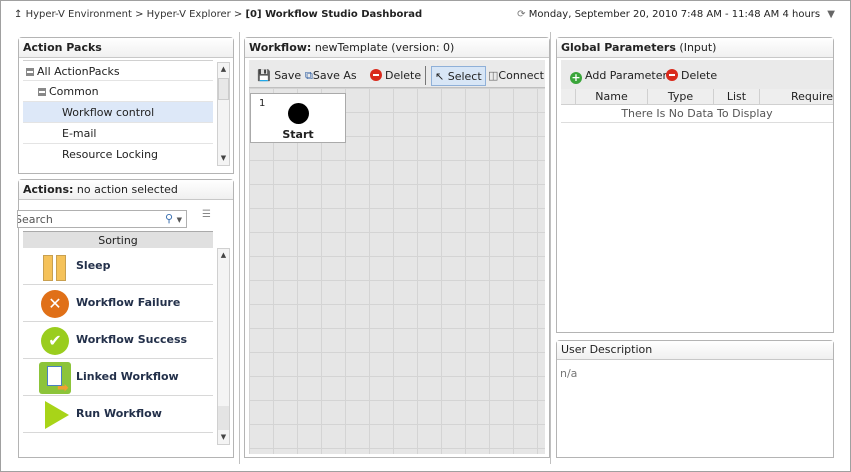 The height and width of the screenshot is (472, 851). What do you see at coordinates (189, 14) in the screenshot?
I see `breadcrumb-item: Hyper-V Explorer` at bounding box center [189, 14].